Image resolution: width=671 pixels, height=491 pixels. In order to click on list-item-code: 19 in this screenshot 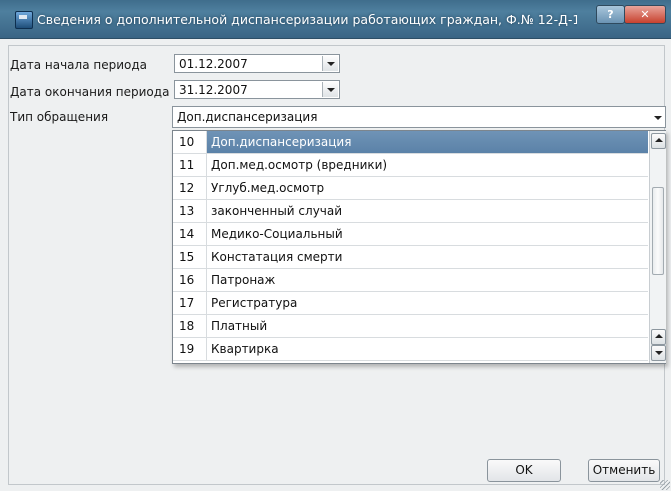, I will do `click(190, 349)`.